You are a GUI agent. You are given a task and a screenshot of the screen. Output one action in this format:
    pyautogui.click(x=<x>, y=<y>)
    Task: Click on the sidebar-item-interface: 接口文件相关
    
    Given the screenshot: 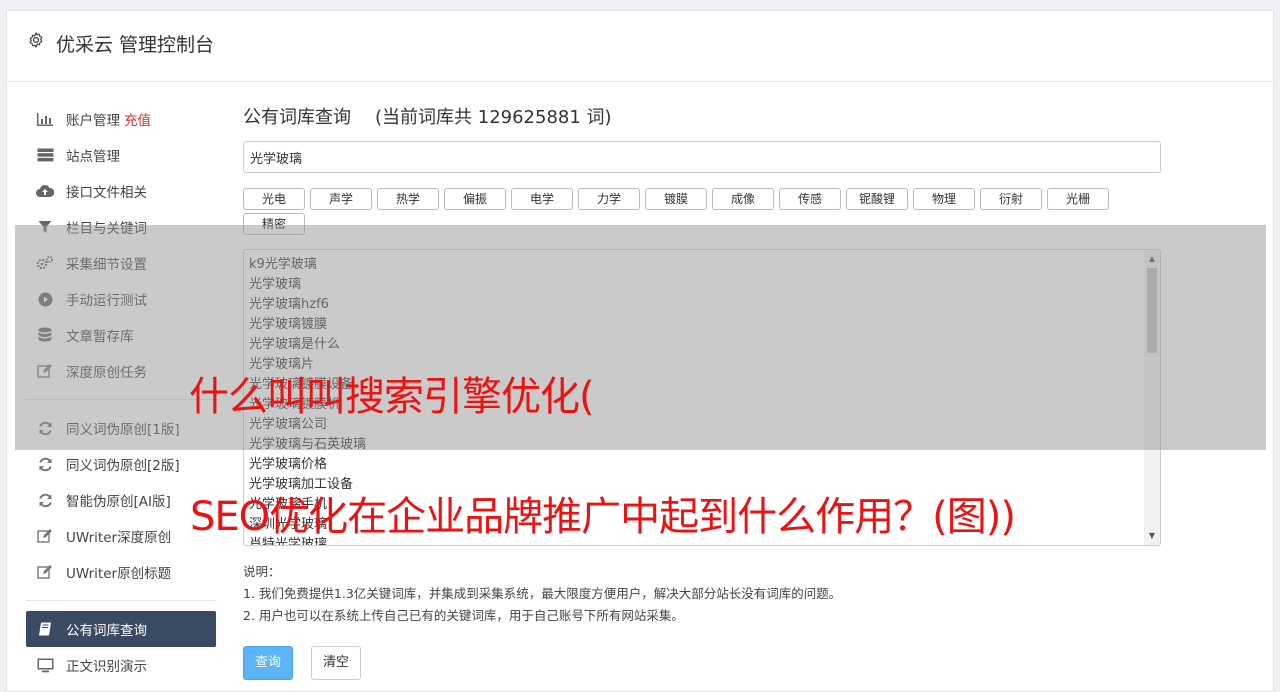 What is the action you would take?
    pyautogui.click(x=121, y=191)
    